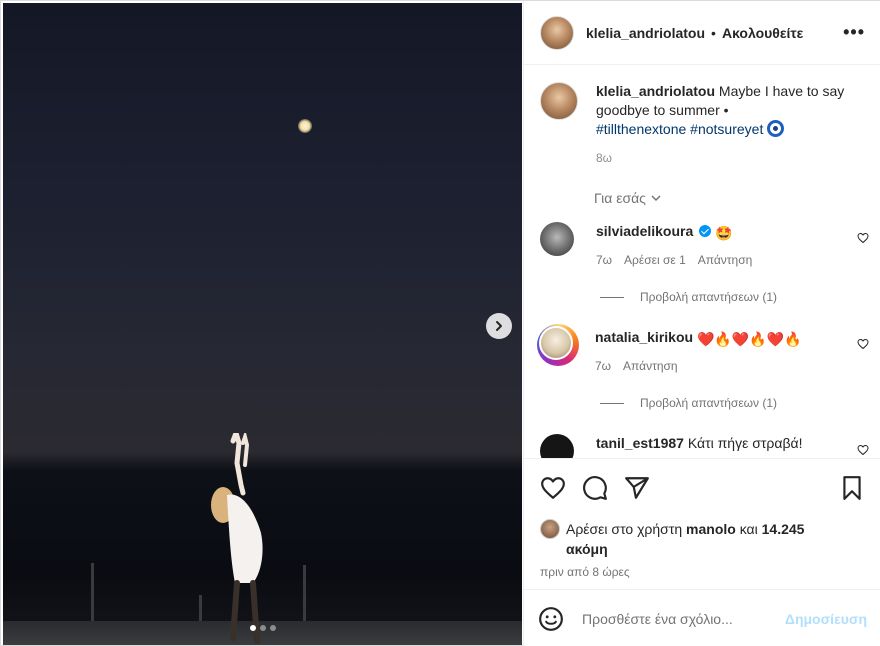 The width and height of the screenshot is (880, 646). What do you see at coordinates (644, 231) in the screenshot?
I see `commenter-username: silviadelikoura` at bounding box center [644, 231].